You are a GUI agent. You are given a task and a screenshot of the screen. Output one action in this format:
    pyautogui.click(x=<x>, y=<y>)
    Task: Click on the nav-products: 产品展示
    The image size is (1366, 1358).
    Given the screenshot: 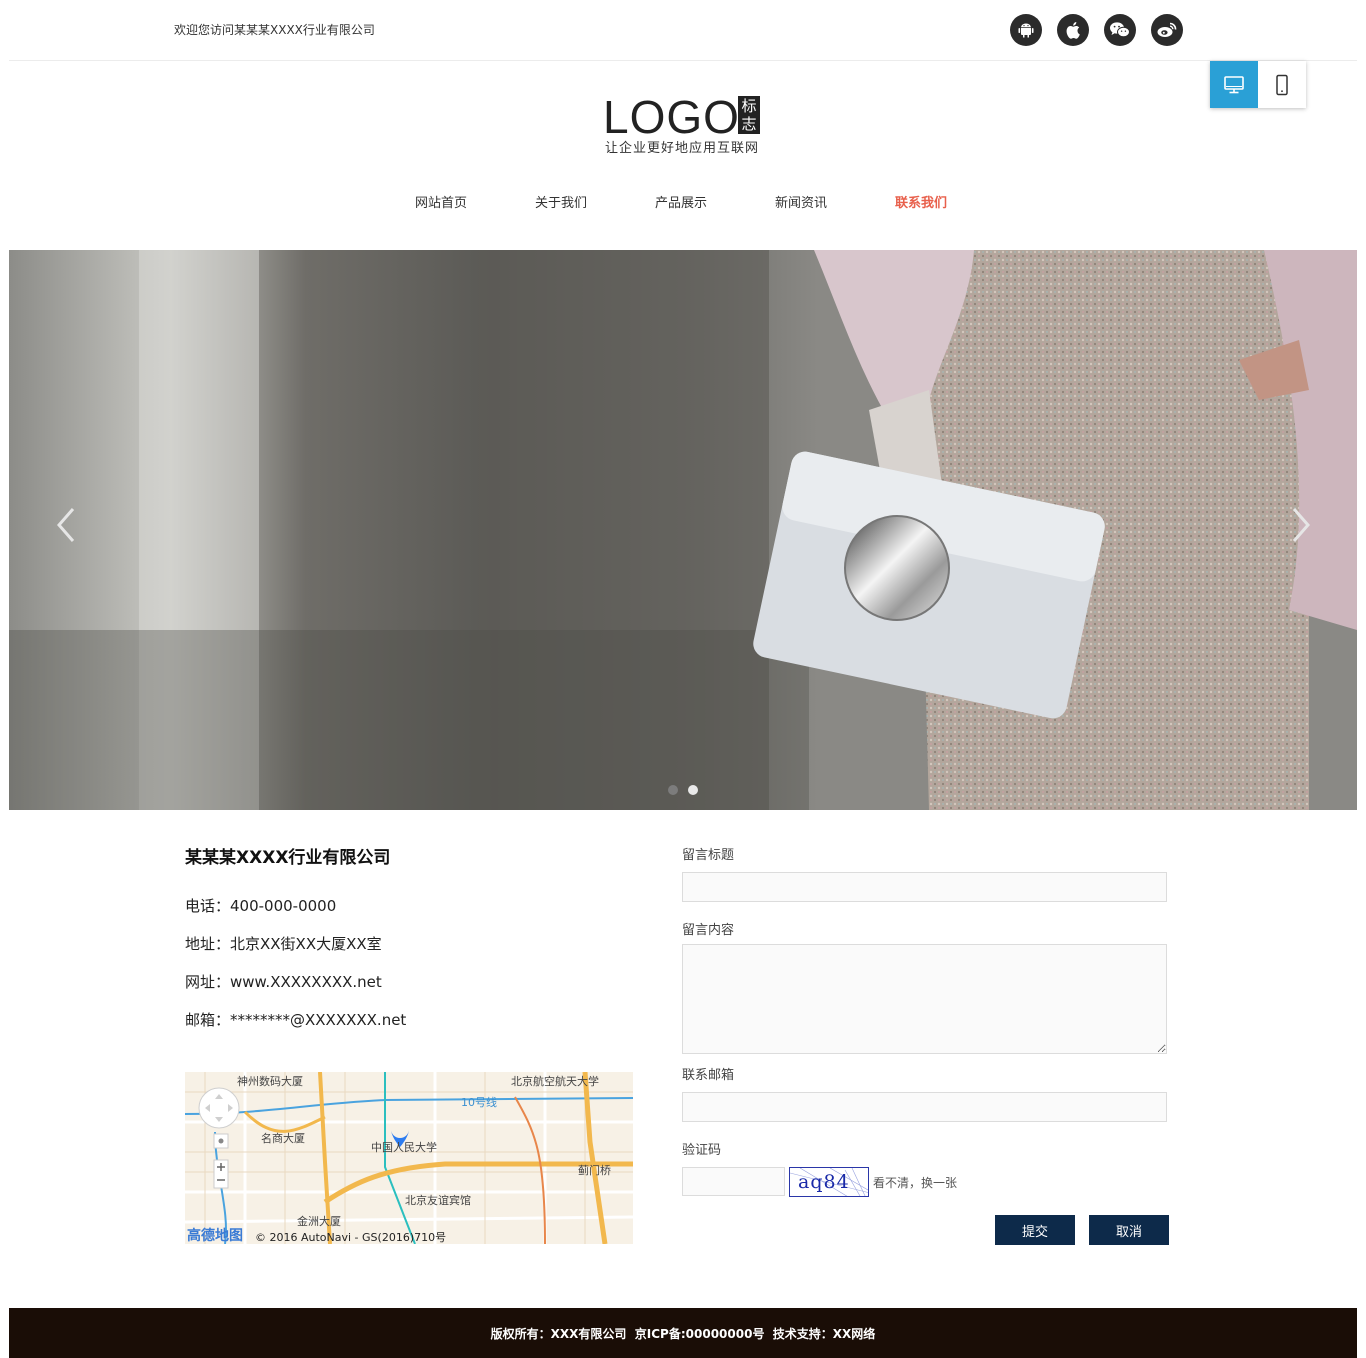 What is the action you would take?
    pyautogui.click(x=681, y=201)
    